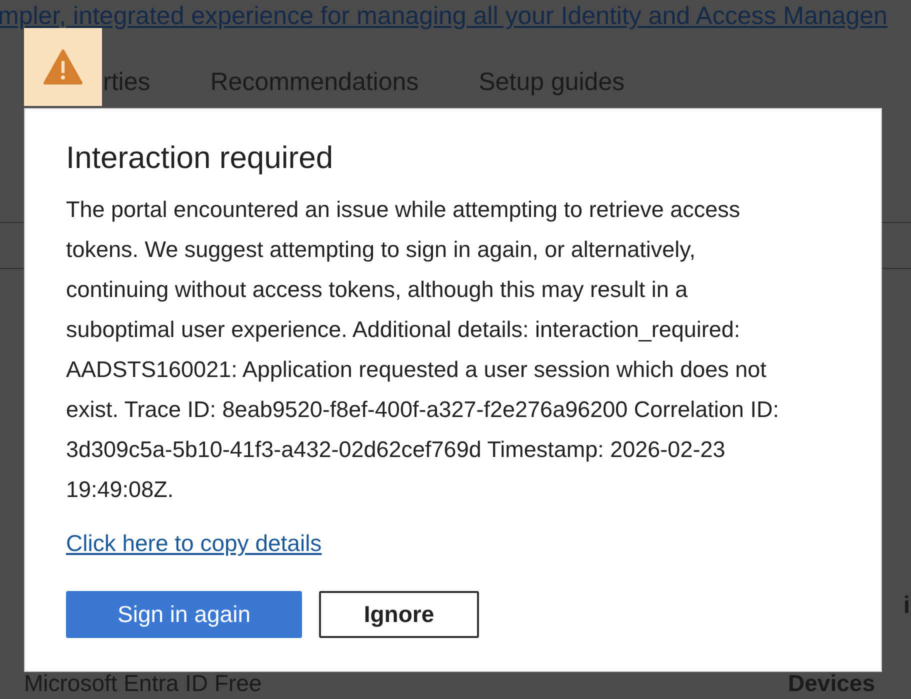  What do you see at coordinates (184, 614) in the screenshot?
I see `sign-in-button: Sign in again` at bounding box center [184, 614].